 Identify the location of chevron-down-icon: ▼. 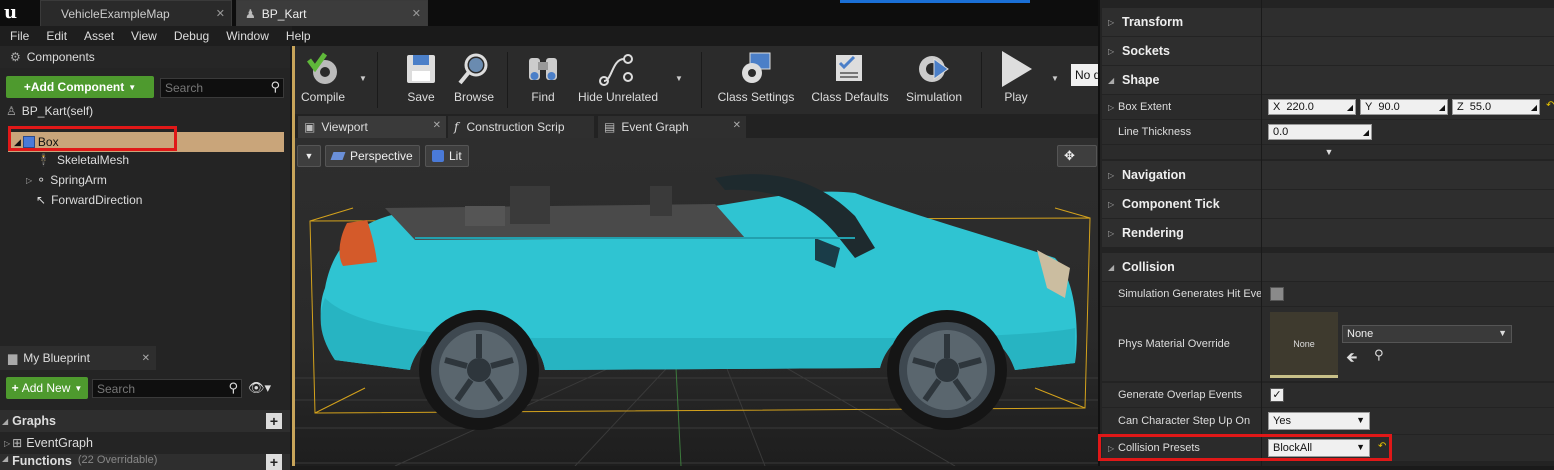
(1502, 333).